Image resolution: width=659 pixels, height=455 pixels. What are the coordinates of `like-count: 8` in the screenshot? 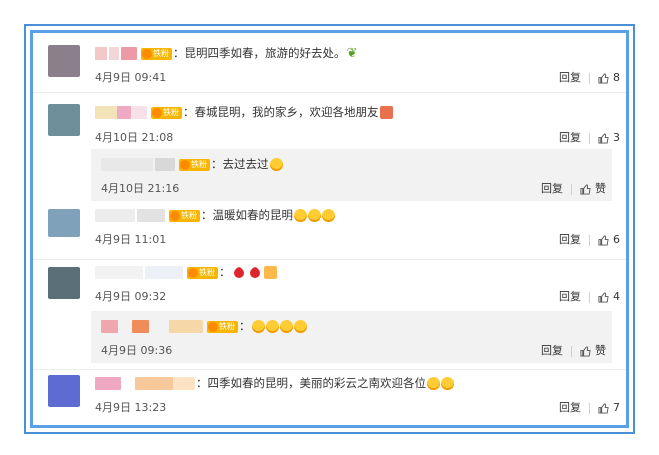 It's located at (616, 77).